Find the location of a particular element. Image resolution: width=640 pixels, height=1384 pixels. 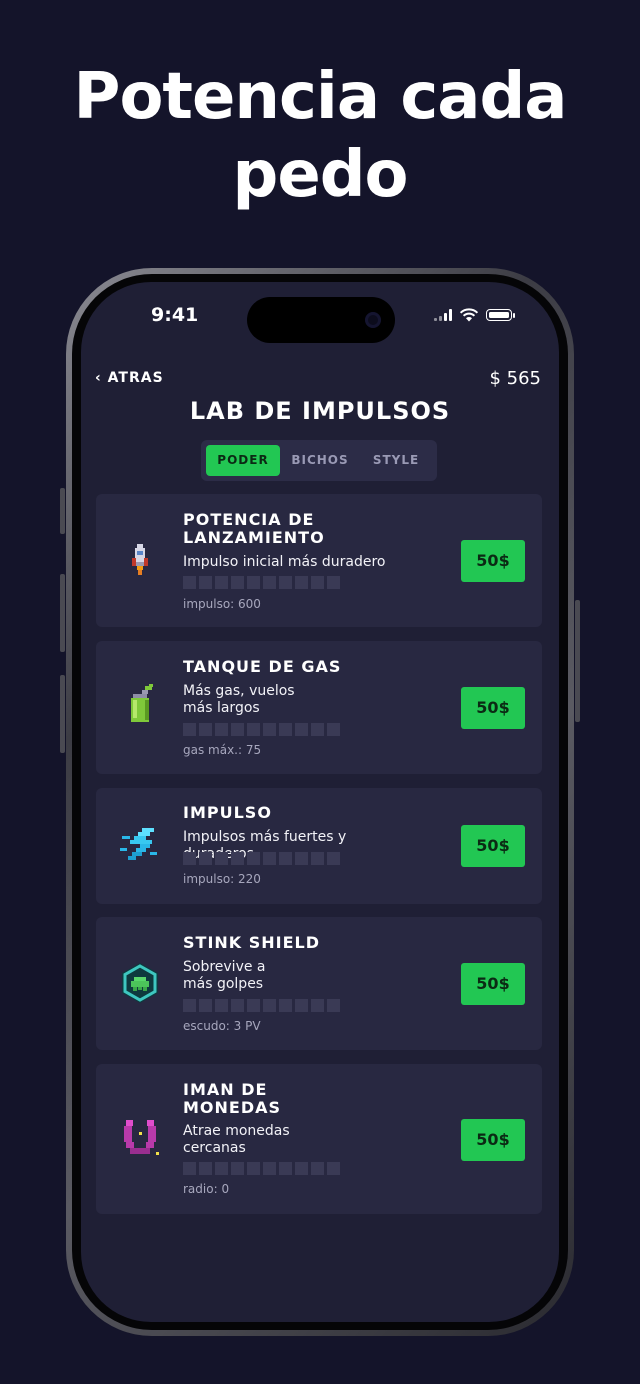

upgrade-name: IMPULSO is located at coordinates (227, 812).